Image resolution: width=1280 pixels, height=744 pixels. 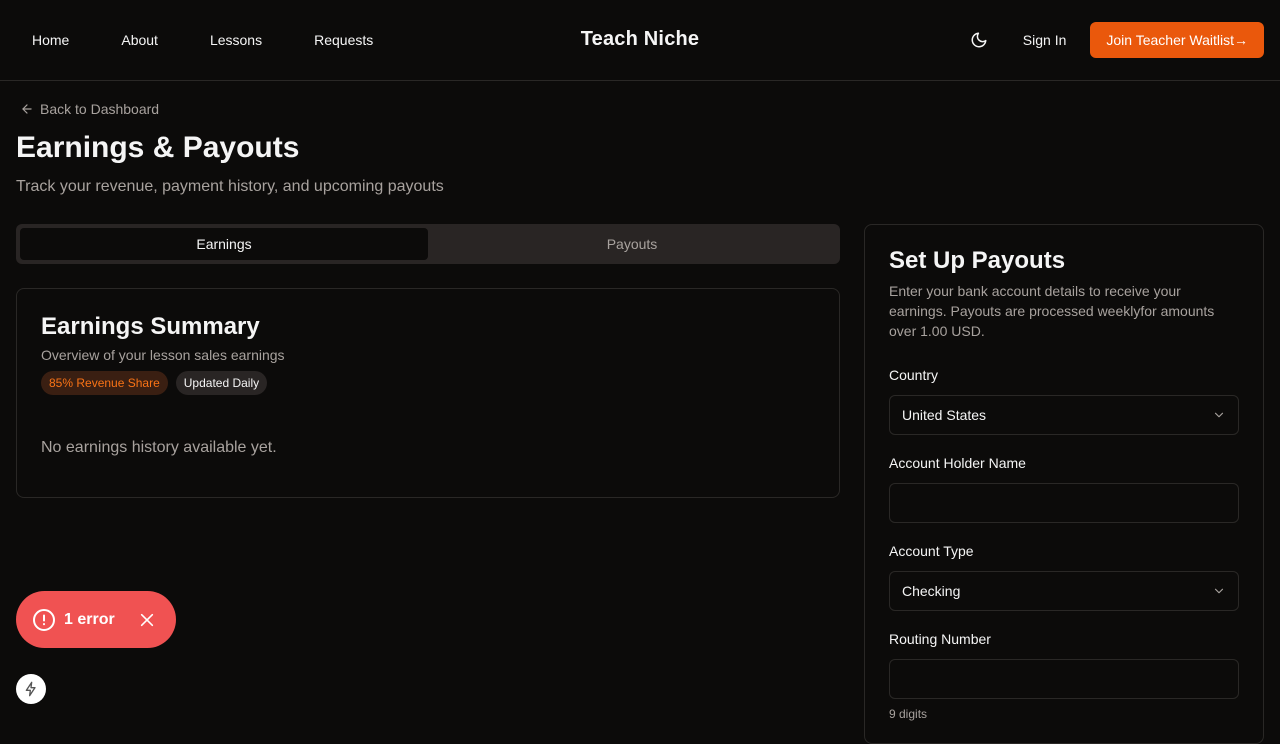 I want to click on nav-requests-link: Requests, so click(x=343, y=40).